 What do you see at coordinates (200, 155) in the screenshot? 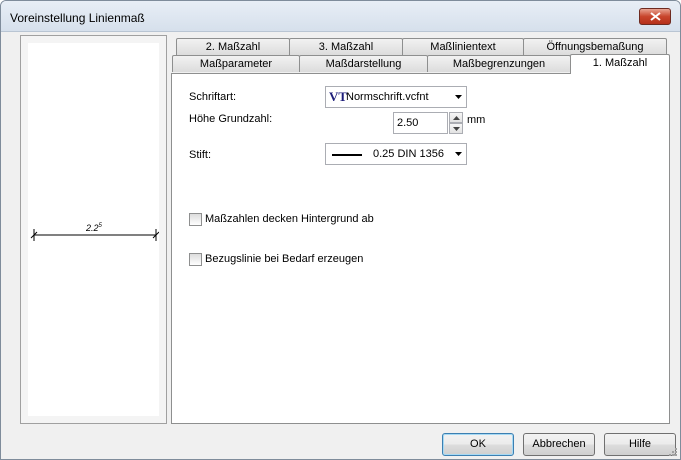
I see `pen-label: Stift:` at bounding box center [200, 155].